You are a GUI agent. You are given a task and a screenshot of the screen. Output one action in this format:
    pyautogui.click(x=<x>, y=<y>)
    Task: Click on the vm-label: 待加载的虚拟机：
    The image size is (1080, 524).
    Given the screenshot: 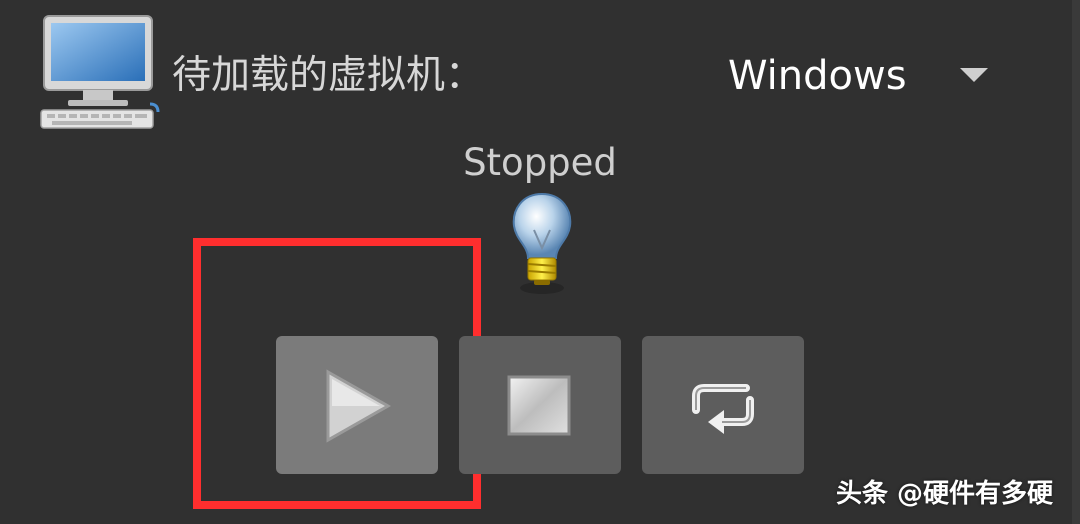 What is the action you would take?
    pyautogui.click(x=328, y=75)
    